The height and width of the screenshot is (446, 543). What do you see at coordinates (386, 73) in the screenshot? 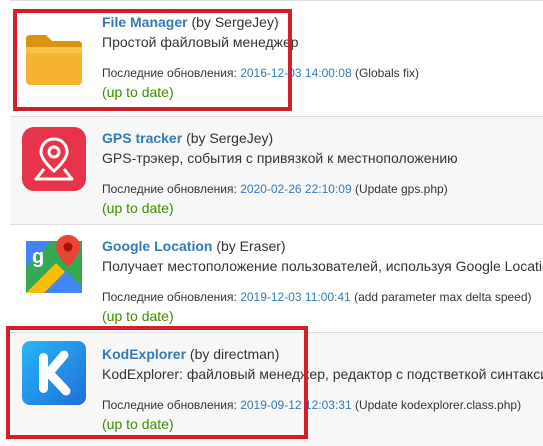
I see `updated-note: (Globals fix)` at bounding box center [386, 73].